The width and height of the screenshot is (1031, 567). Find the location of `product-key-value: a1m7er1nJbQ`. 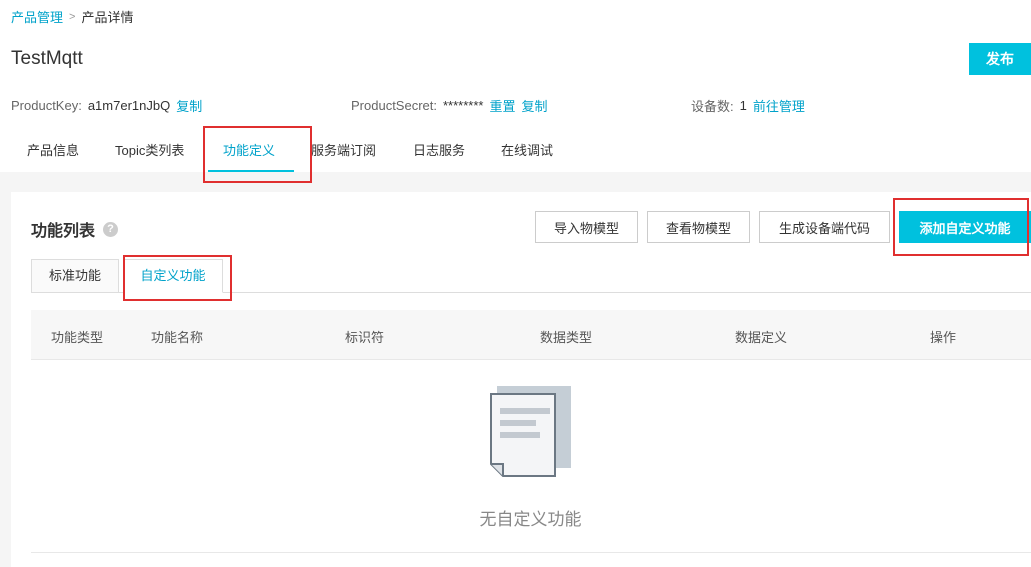

product-key-value: a1m7er1nJbQ is located at coordinates (129, 105).